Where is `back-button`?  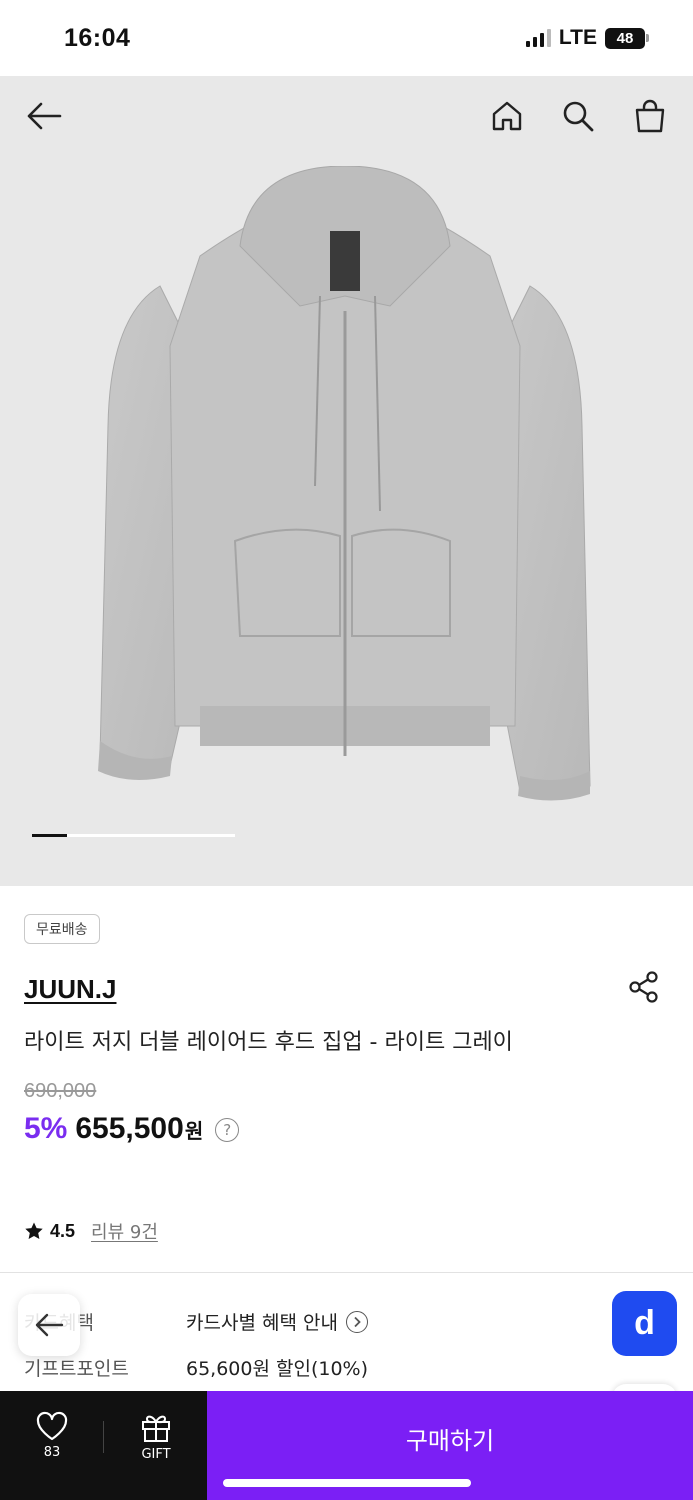
back-button is located at coordinates (44, 116).